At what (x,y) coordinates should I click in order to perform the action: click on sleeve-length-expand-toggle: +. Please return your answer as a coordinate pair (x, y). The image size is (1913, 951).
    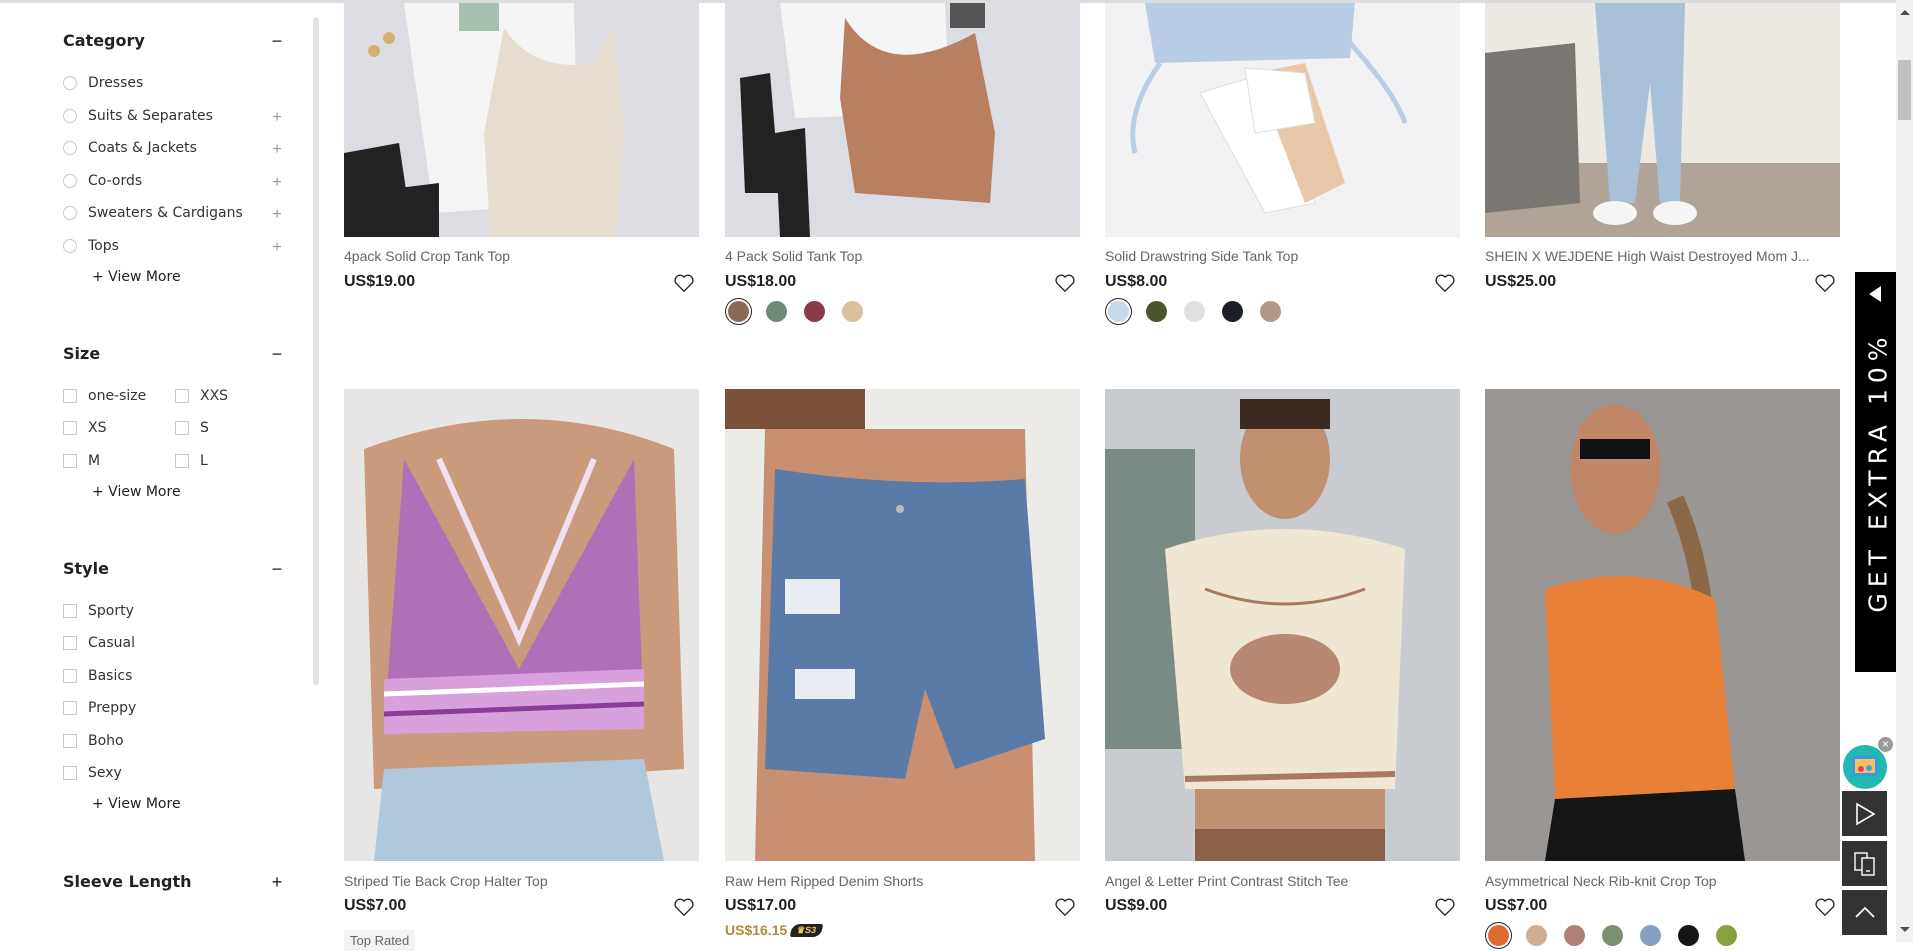
    Looking at the image, I should click on (277, 882).